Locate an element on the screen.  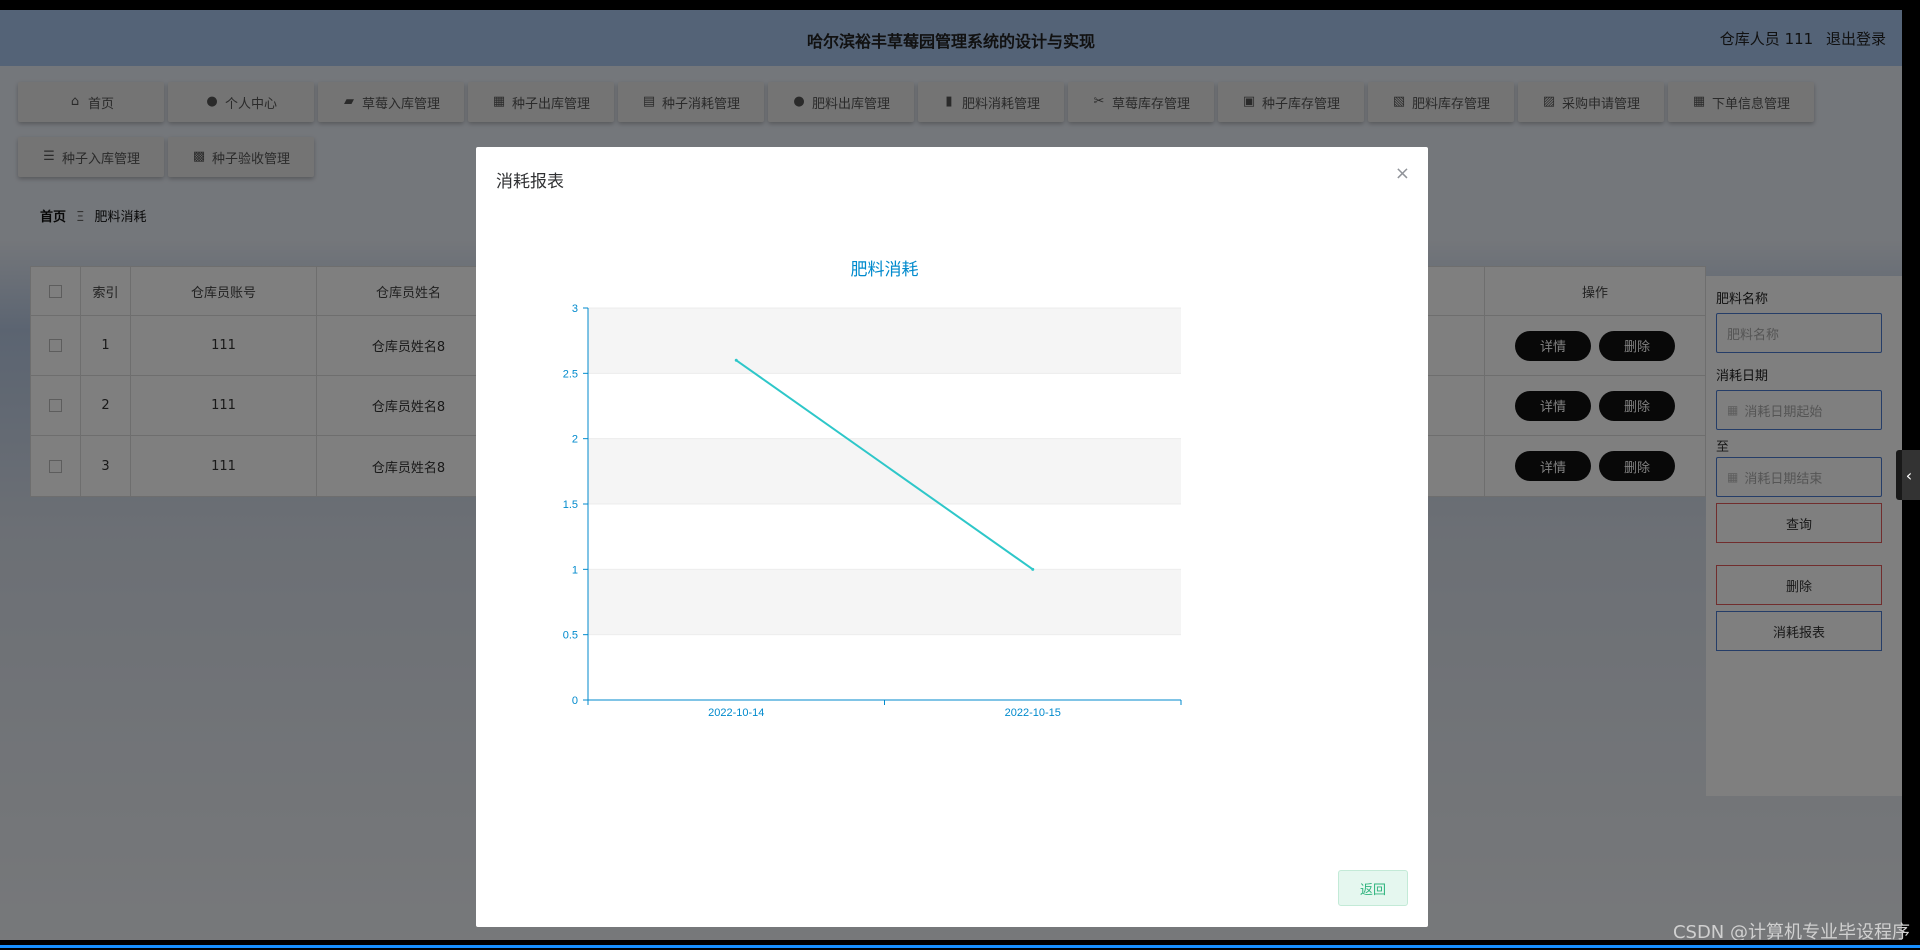
y-tick-label: 1 is located at coordinates (575, 570).